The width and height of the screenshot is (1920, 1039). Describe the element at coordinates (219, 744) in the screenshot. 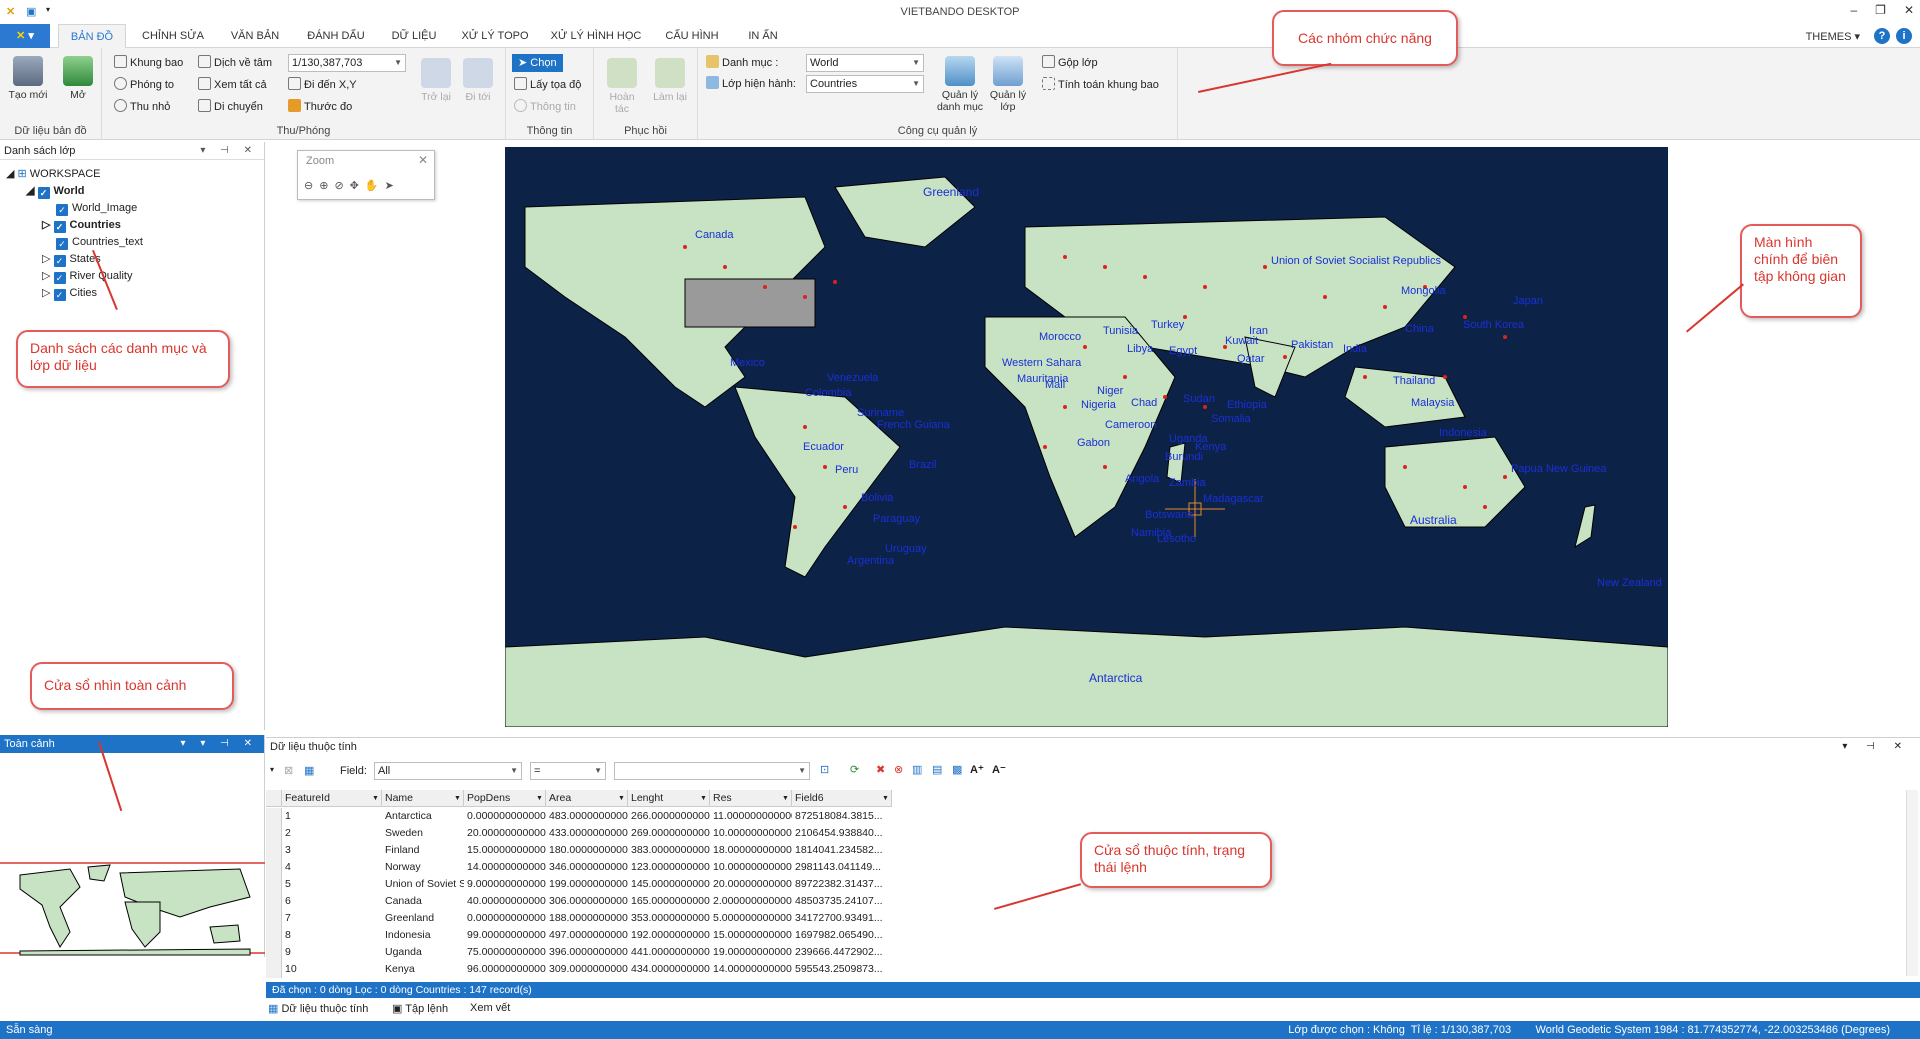

I see `panel-controls: ▾ ▾ ⊣ ✕` at that location.